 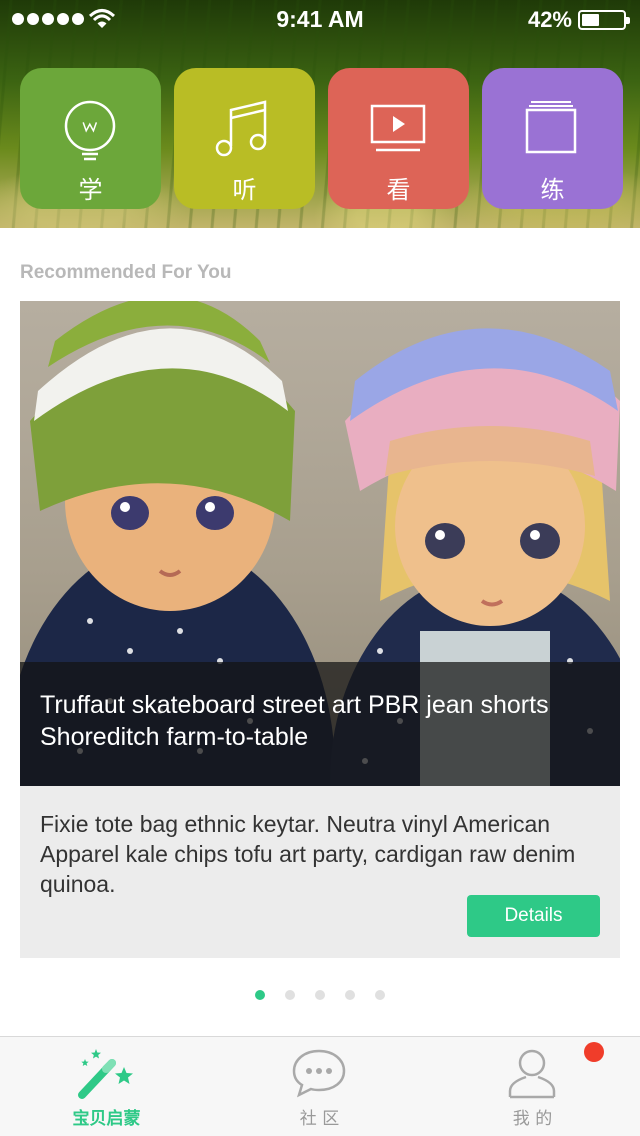 I want to click on lightbulb-icon, so click(x=90, y=130).